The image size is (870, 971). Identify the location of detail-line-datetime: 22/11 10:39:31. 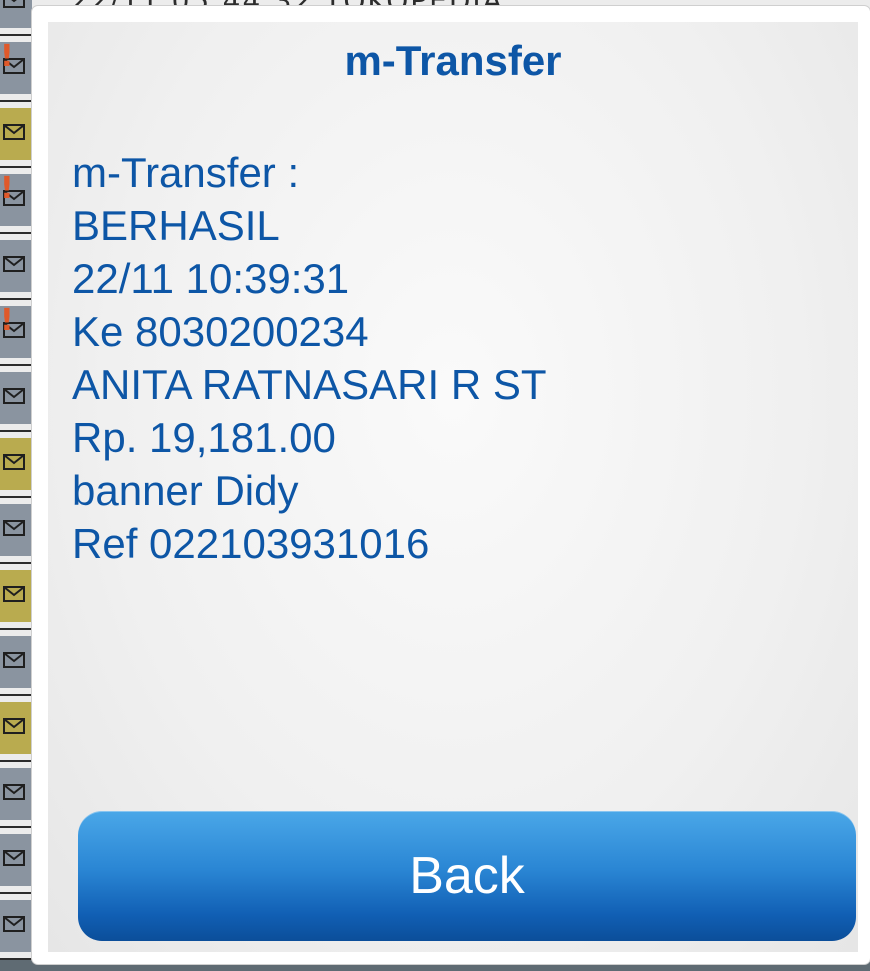
(211, 278).